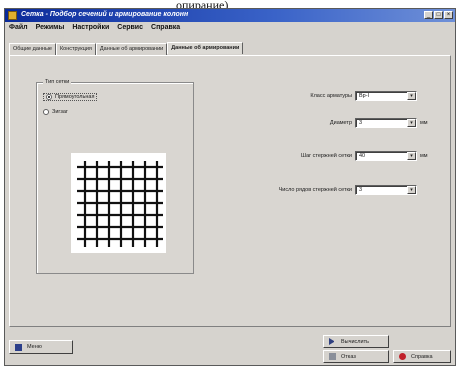 The height and width of the screenshot is (370, 459). Describe the element at coordinates (386, 190) in the screenshot. I see `row-count-select: 3 ▾` at that location.